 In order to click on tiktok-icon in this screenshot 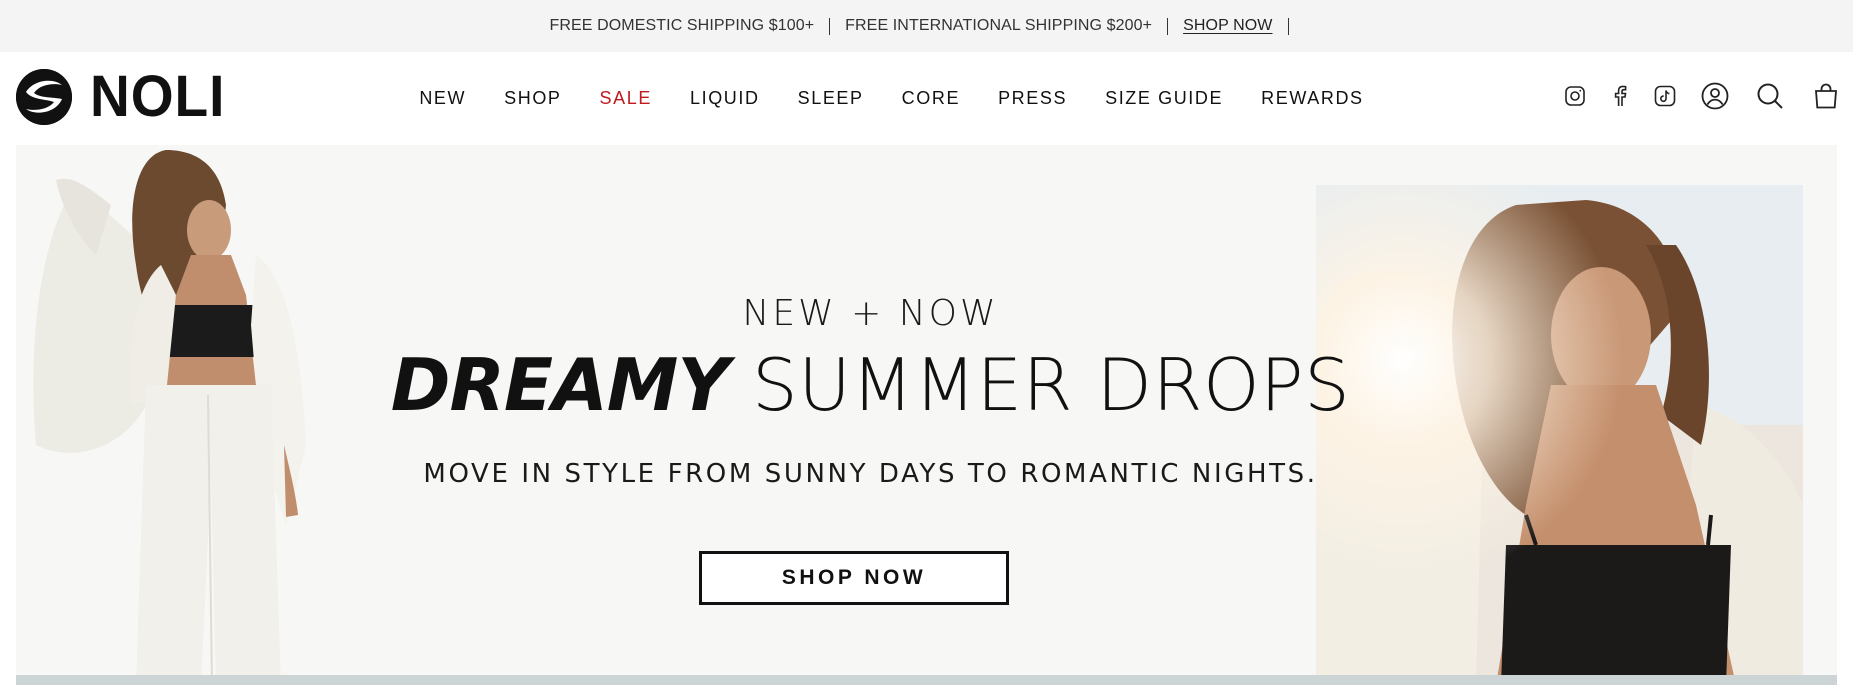, I will do `click(1665, 96)`.